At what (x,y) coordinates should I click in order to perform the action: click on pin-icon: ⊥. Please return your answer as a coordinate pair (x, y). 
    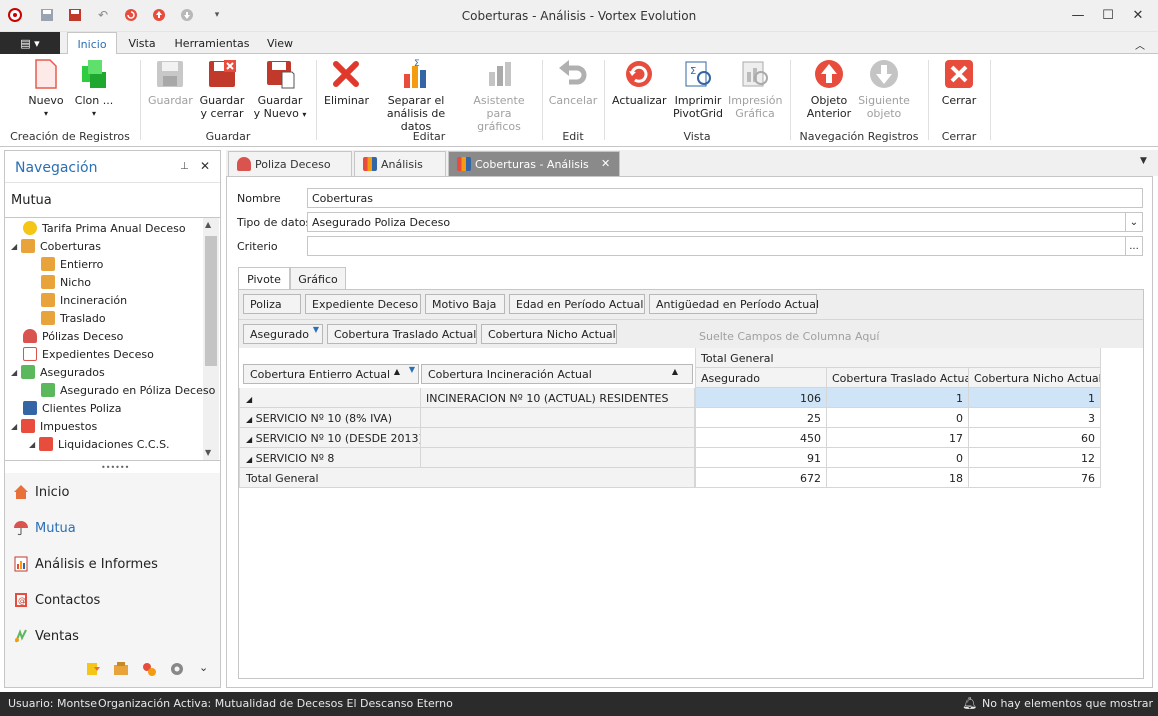
    Looking at the image, I should click on (184, 166).